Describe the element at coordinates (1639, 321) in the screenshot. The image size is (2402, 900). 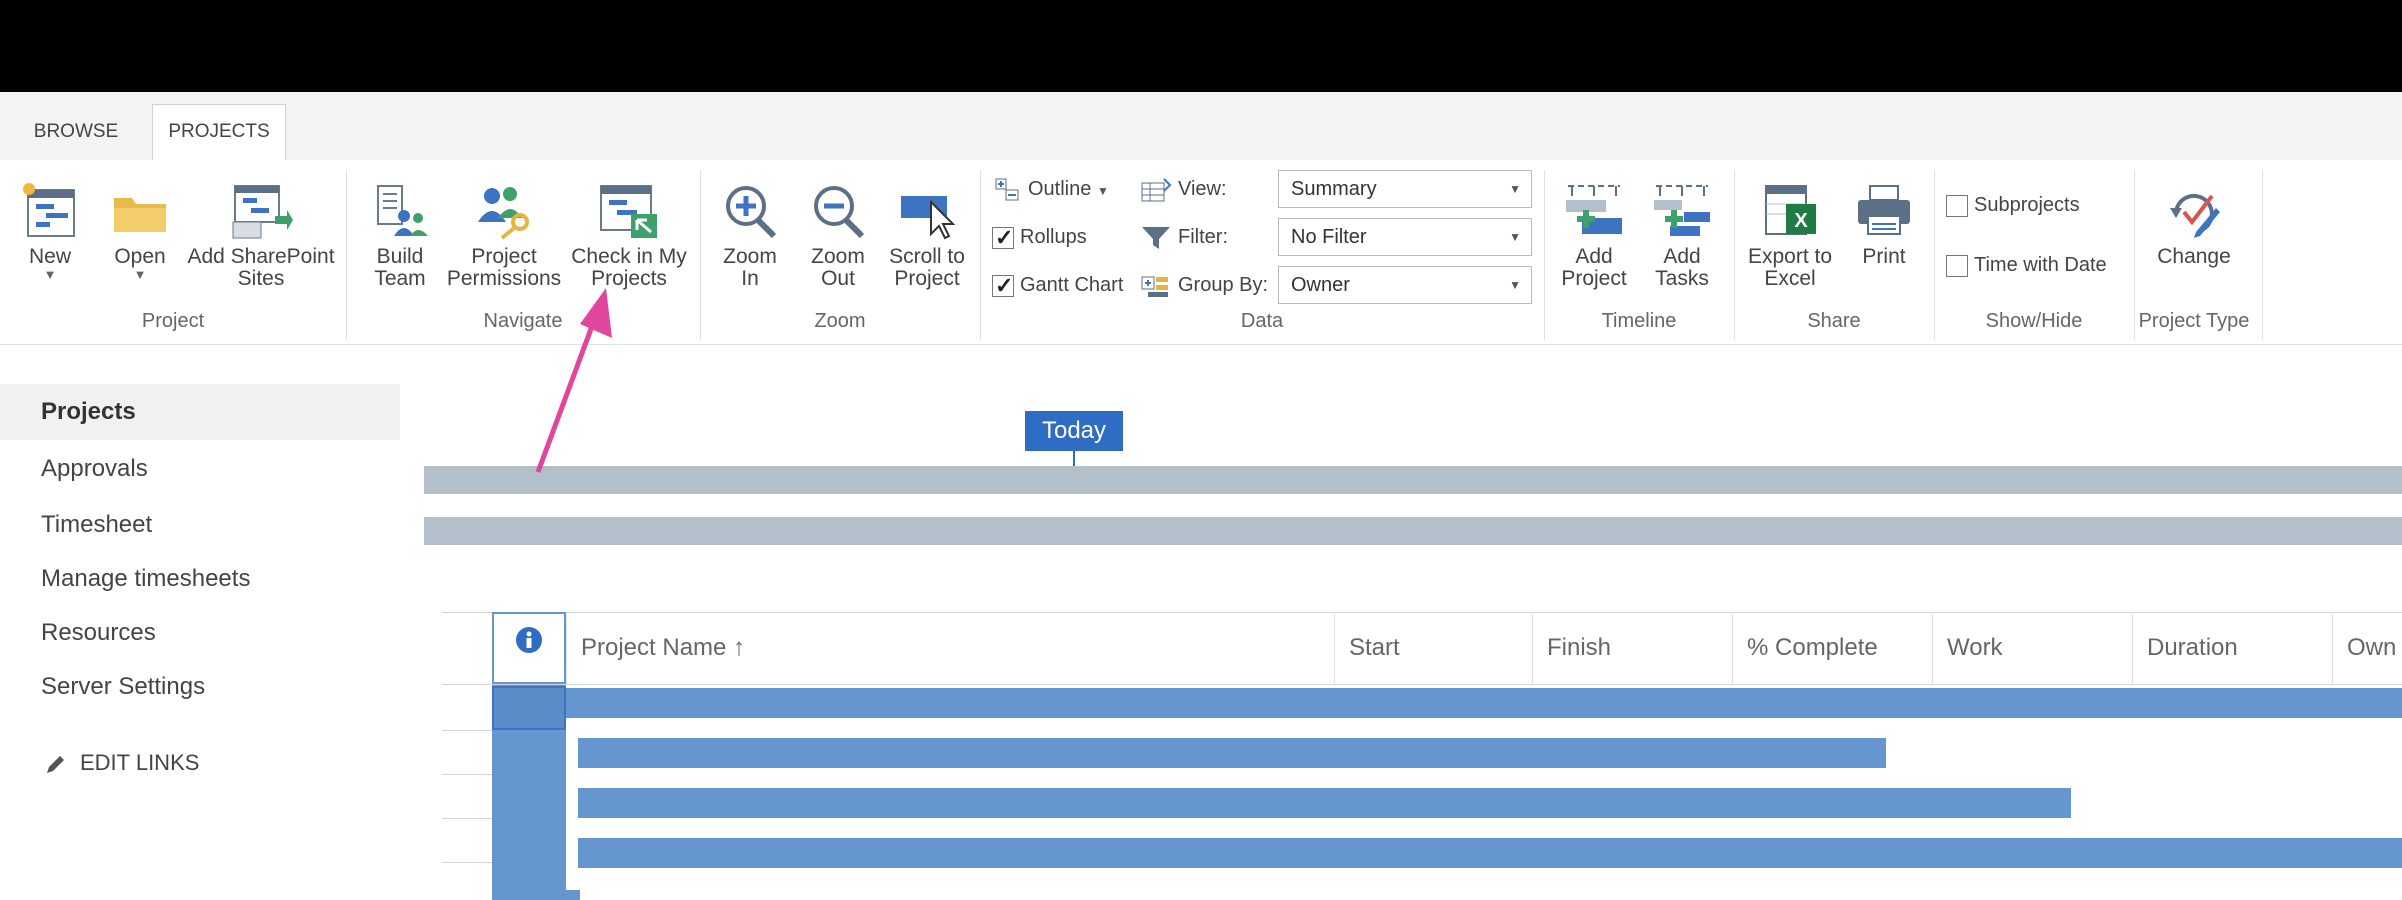
I see `group-label-timeline: Timeline` at that location.